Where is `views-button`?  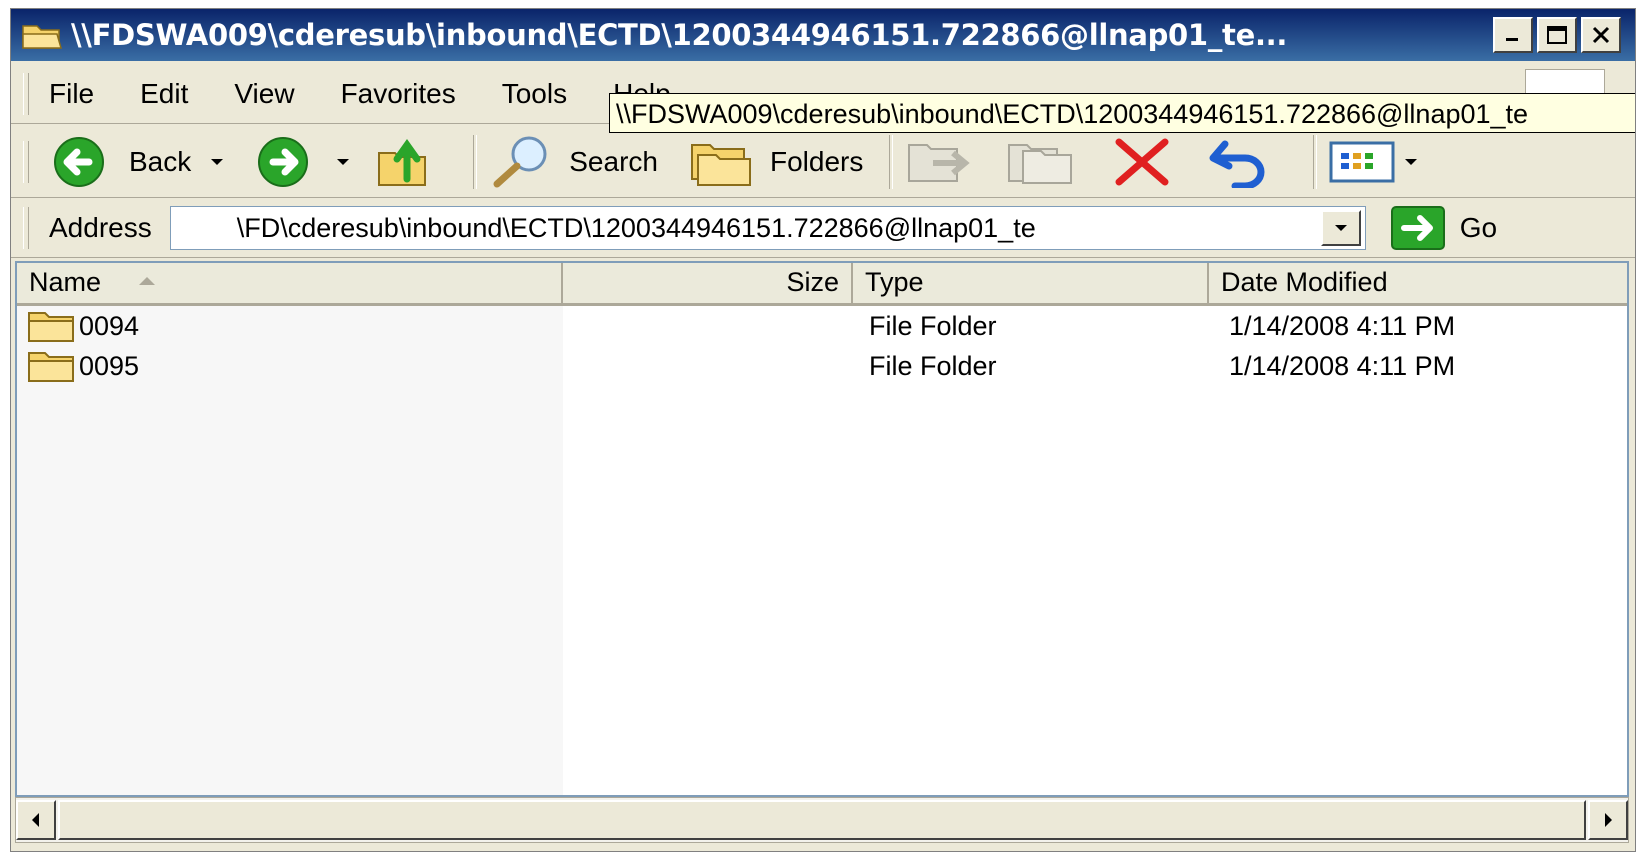
views-button is located at coordinates (1372, 162).